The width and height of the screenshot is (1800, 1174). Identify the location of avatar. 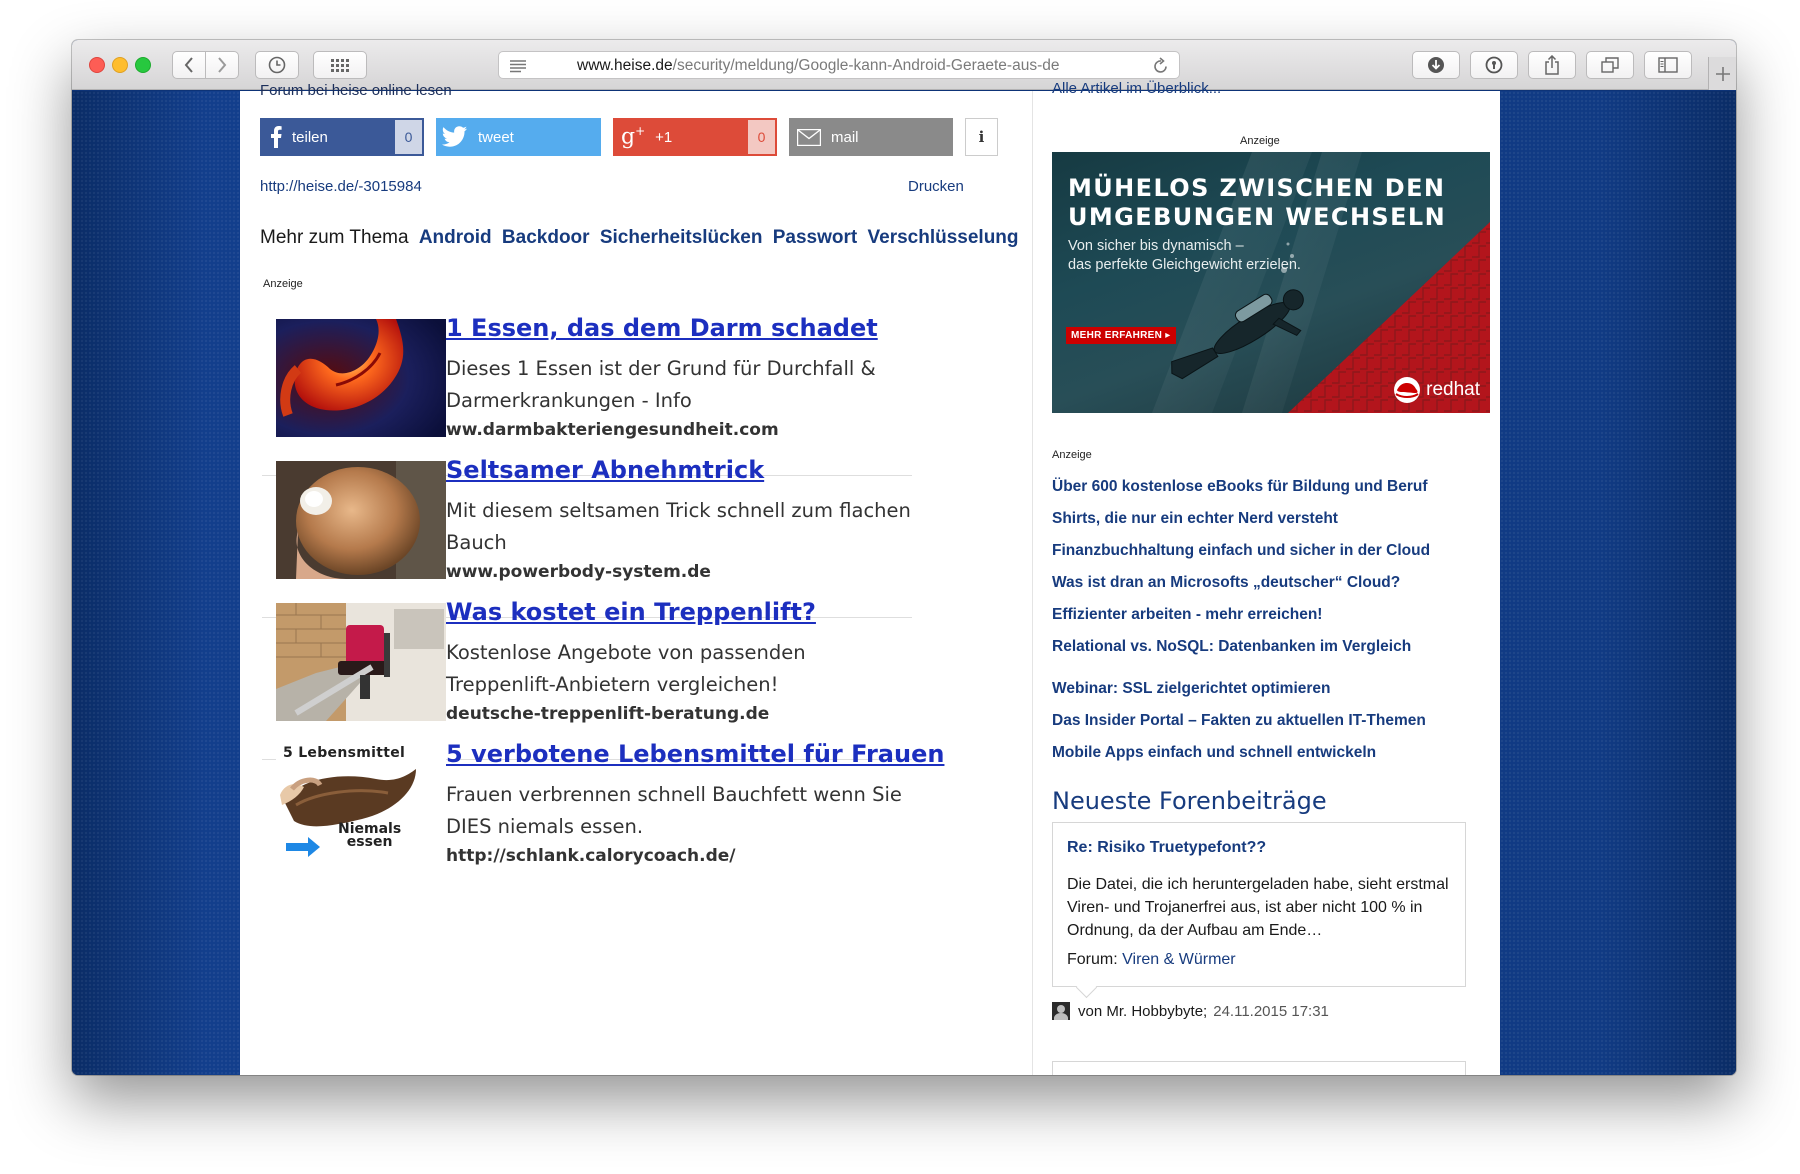
(1061, 1011).